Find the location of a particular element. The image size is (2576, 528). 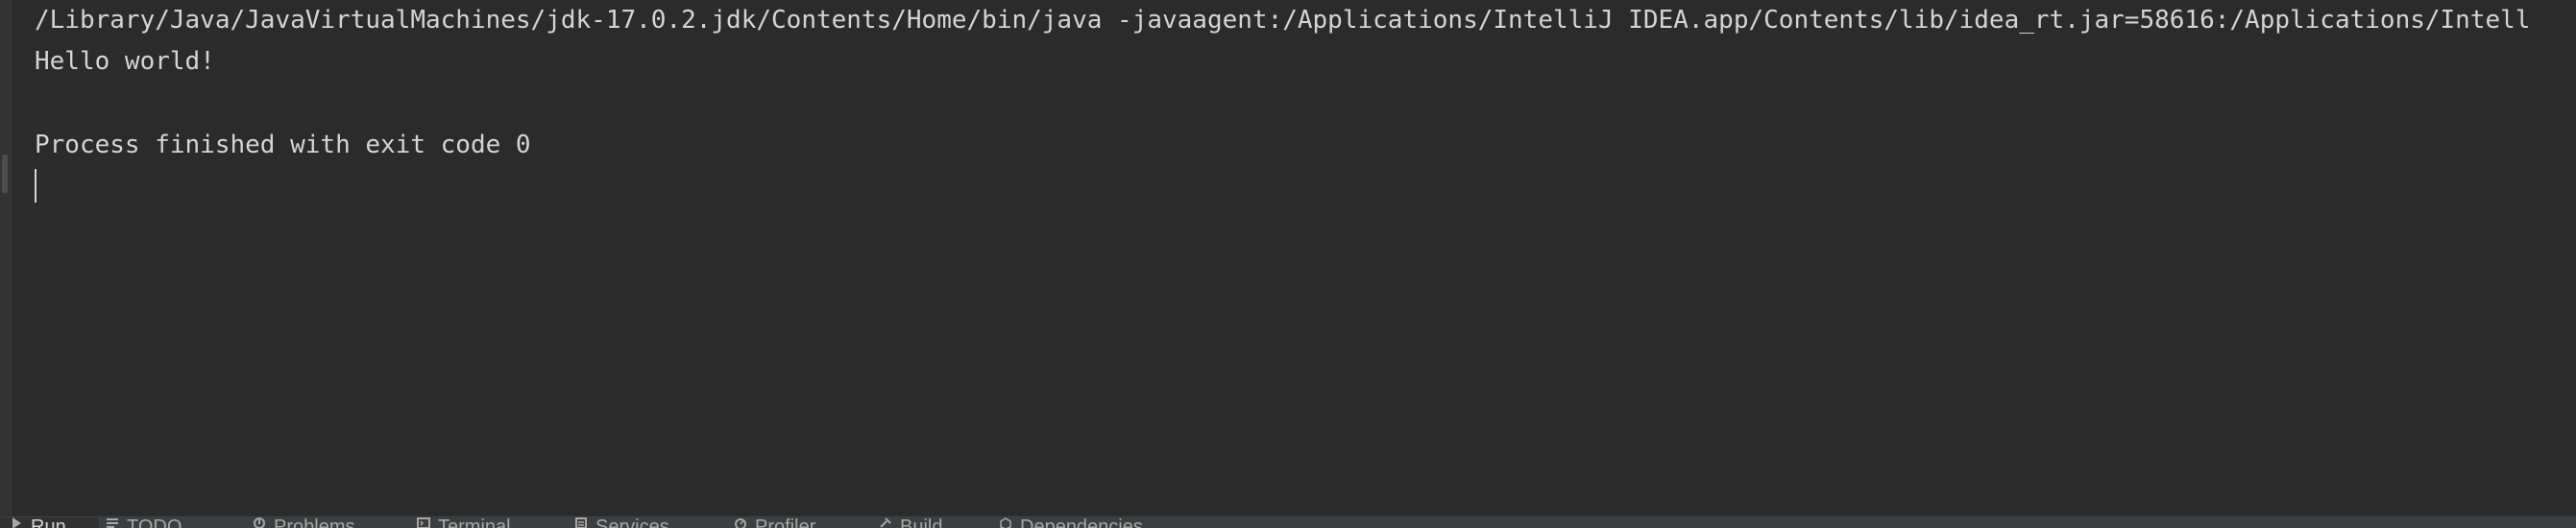

build-tool-window-button: Build is located at coordinates (910, 522).